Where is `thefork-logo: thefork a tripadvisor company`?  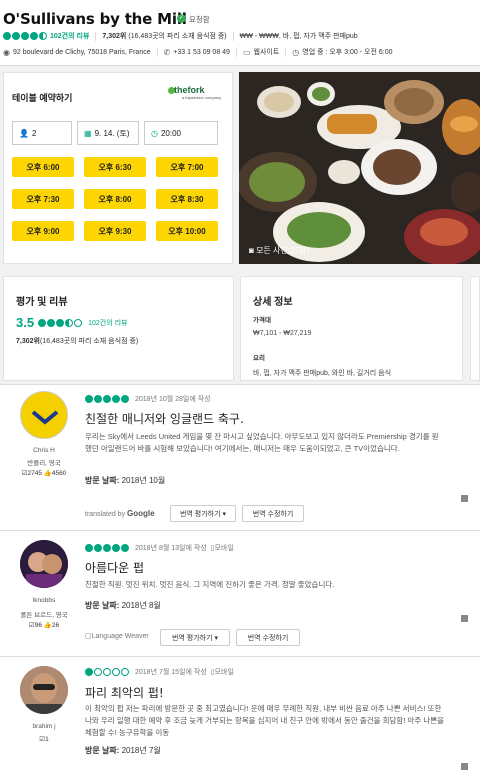 thefork-logo: thefork a tripadvisor company is located at coordinates (197, 92).